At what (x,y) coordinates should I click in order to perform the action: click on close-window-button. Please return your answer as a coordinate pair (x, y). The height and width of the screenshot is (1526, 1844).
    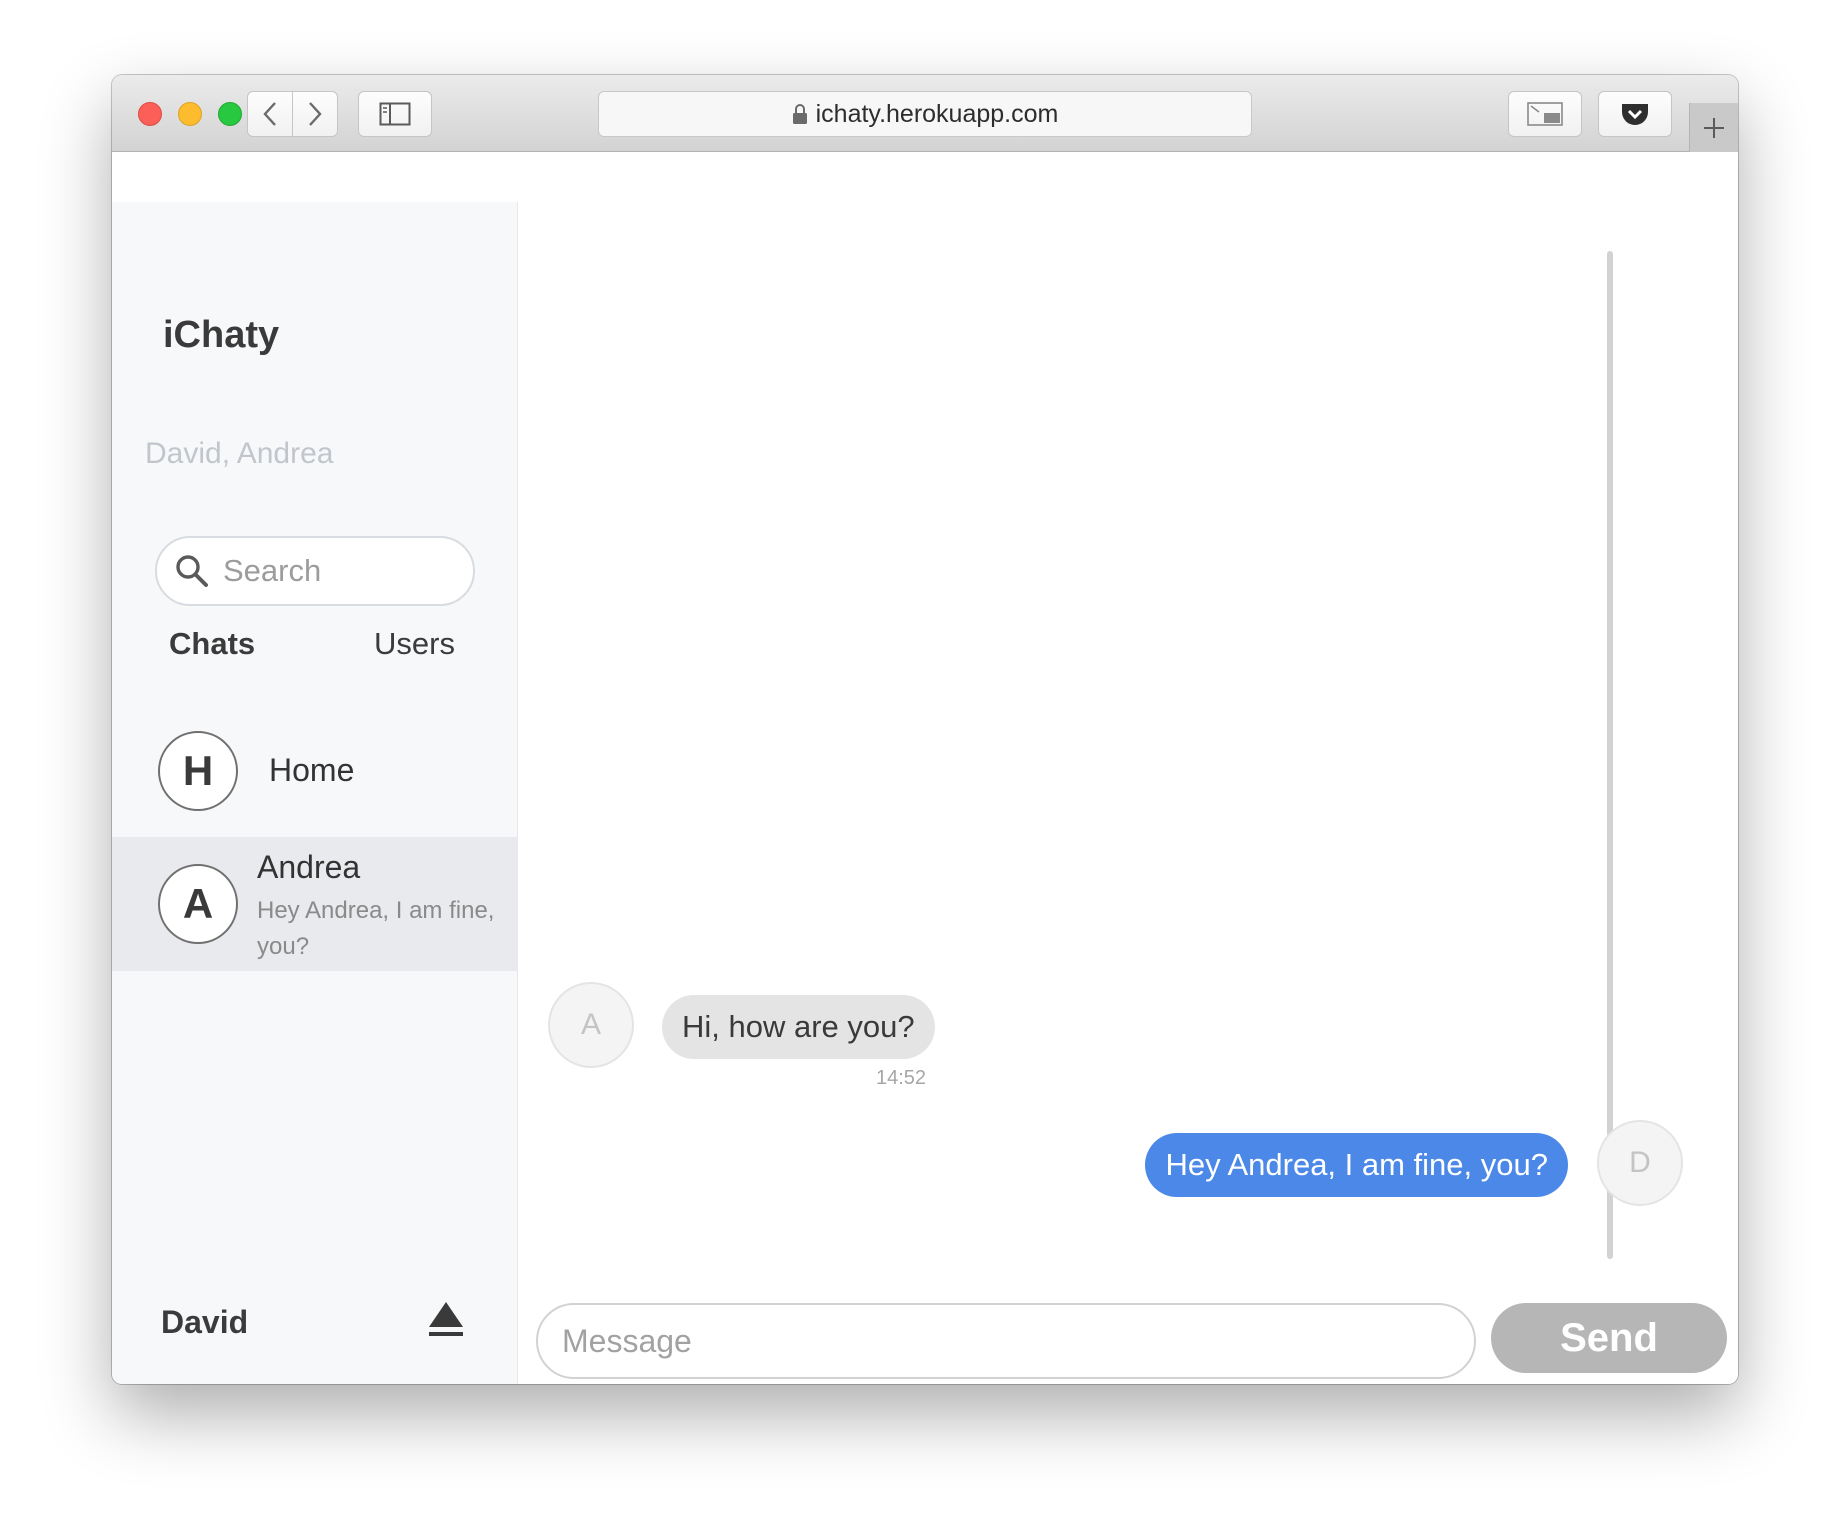
    Looking at the image, I should click on (150, 114).